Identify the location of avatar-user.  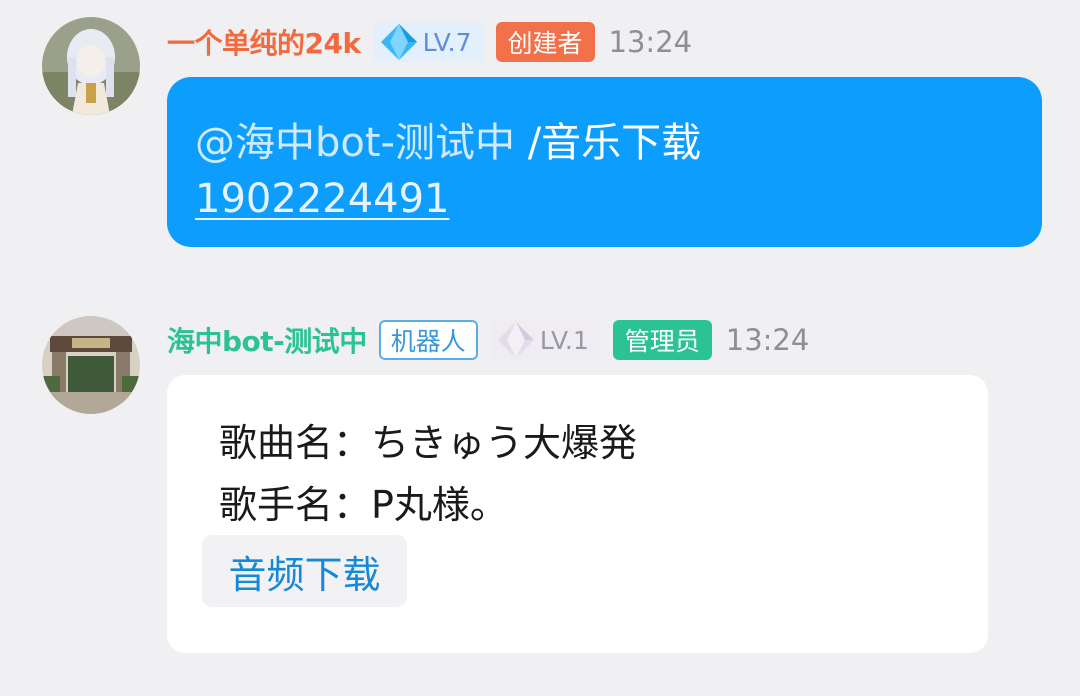
(91, 66).